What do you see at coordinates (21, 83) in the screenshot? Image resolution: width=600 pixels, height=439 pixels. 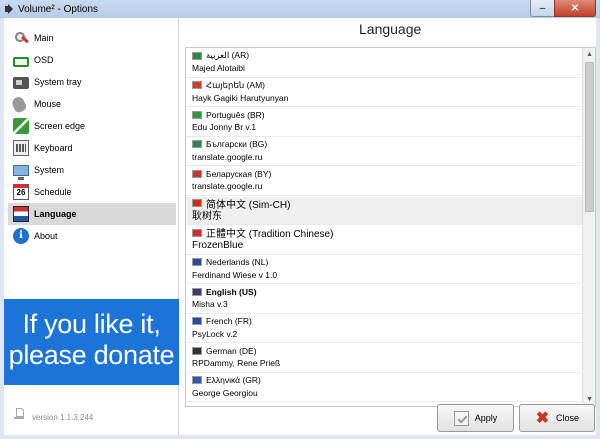 I see `tray-icon` at bounding box center [21, 83].